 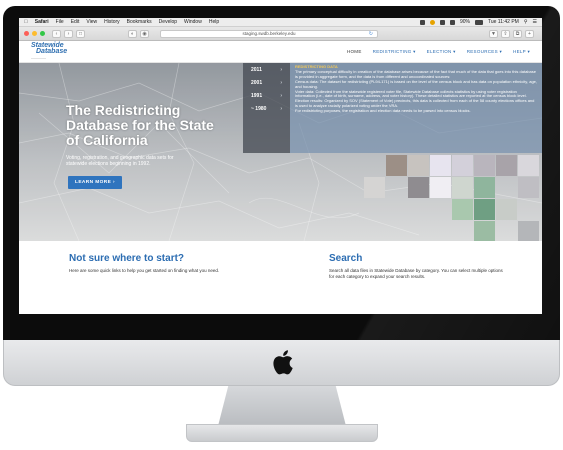 I want to click on extension-icon: ◉, so click(x=144, y=33).